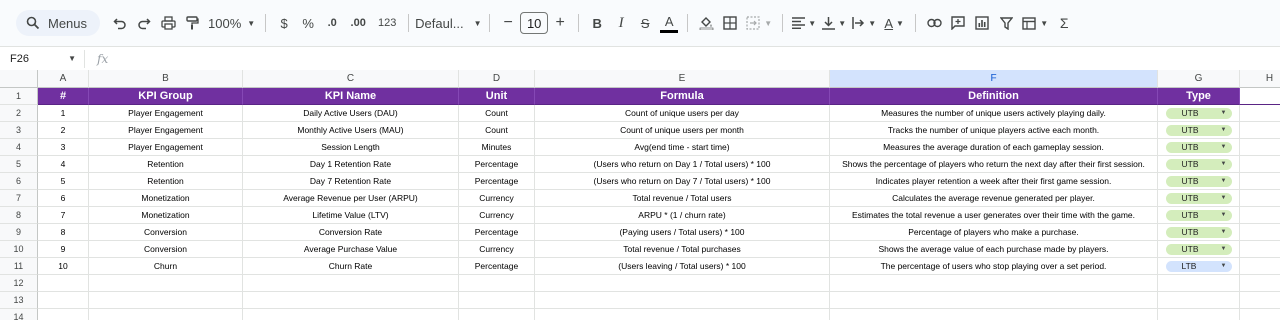 The width and height of the screenshot is (1280, 320). Describe the element at coordinates (864, 23) in the screenshot. I see `text-wrapping-icon: ▼` at that location.